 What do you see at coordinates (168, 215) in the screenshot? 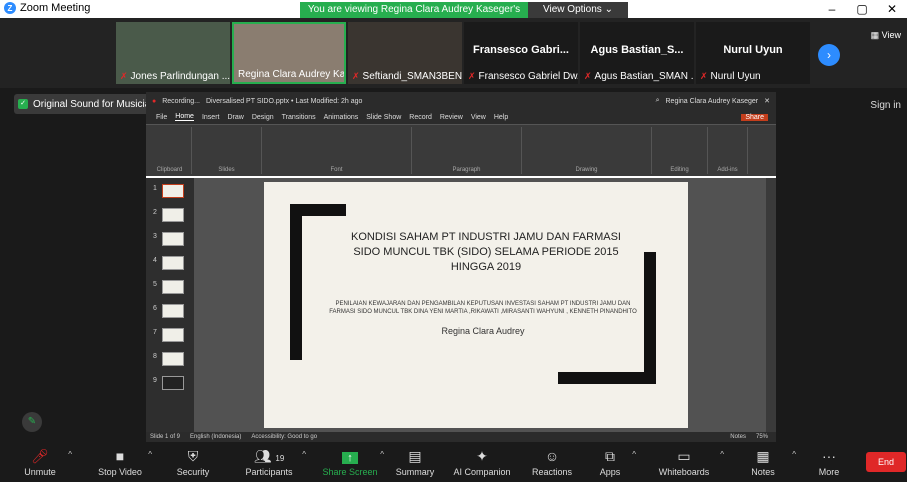
I see `slide-thumbnail: 2` at bounding box center [168, 215].